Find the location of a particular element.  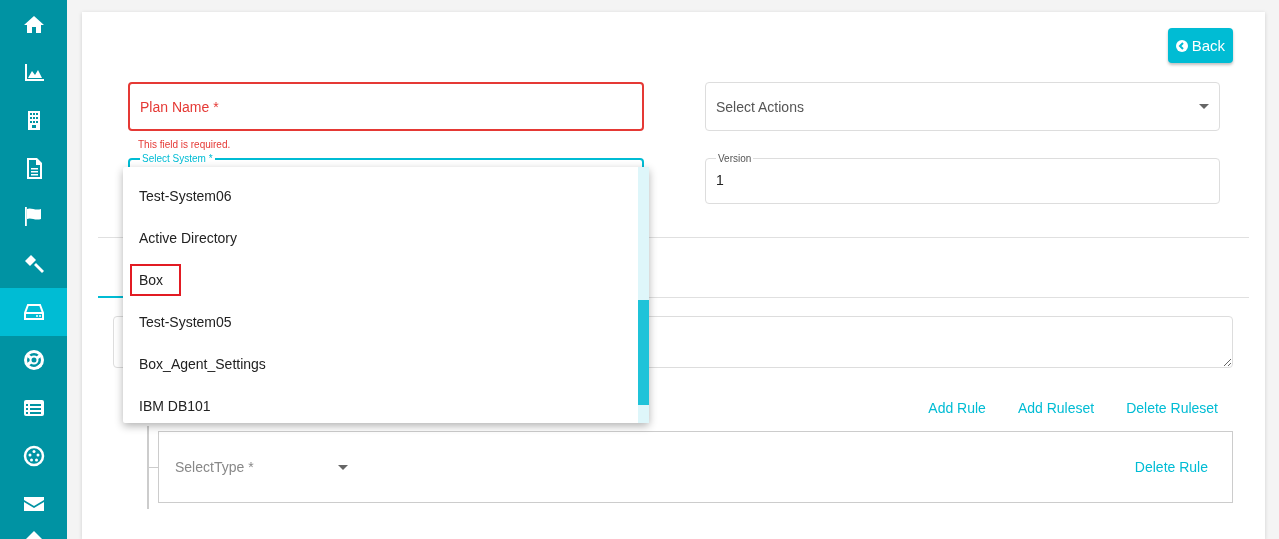

highlight-frame: Box is located at coordinates (156, 280).